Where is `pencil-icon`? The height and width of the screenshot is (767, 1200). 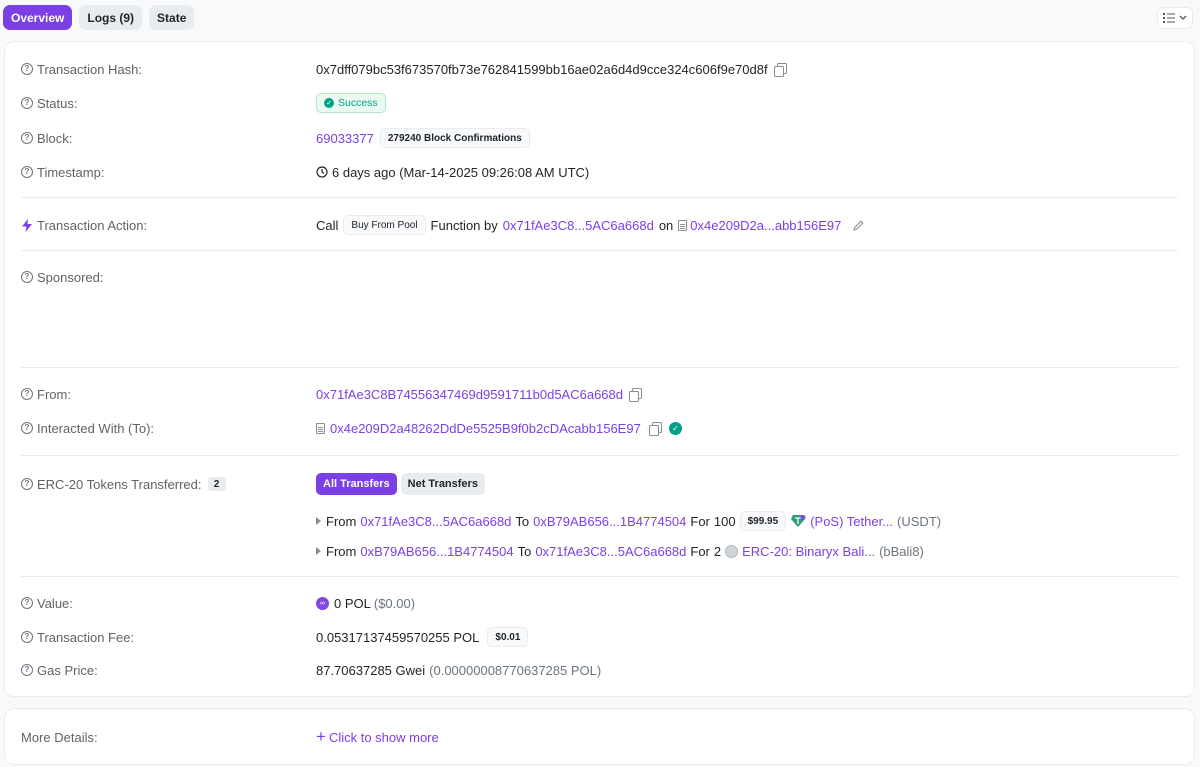 pencil-icon is located at coordinates (858, 225).